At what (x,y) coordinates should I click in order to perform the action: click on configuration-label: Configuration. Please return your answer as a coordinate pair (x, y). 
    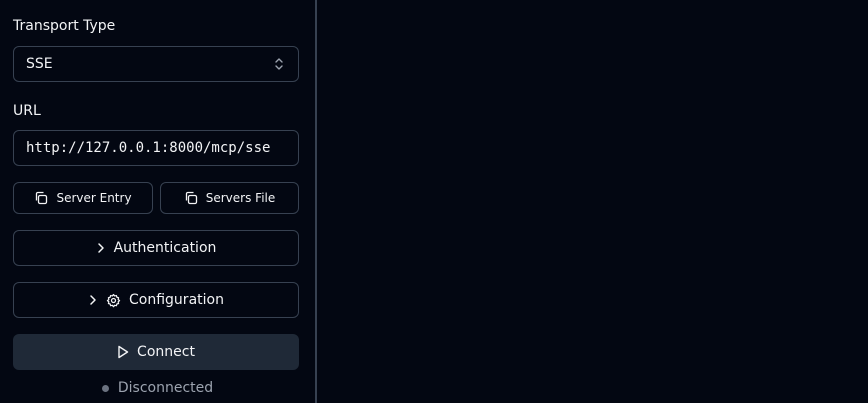
    Looking at the image, I should click on (176, 300).